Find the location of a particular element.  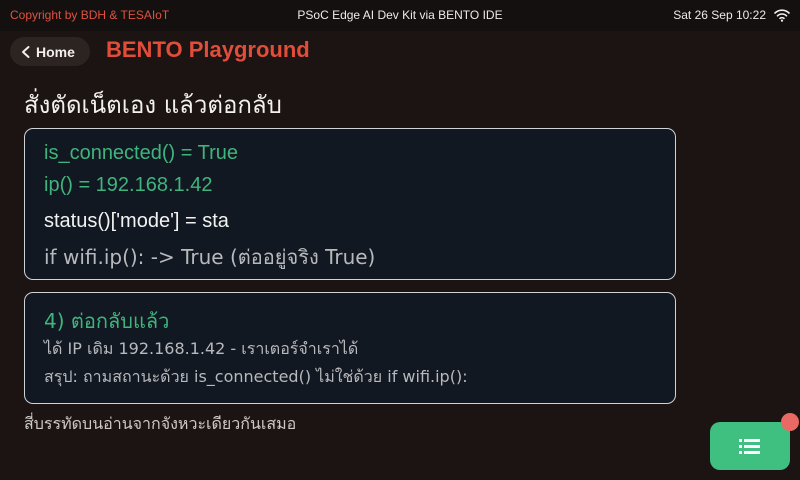

ip-line: ip() = 192.168.1.42 is located at coordinates (128, 185).